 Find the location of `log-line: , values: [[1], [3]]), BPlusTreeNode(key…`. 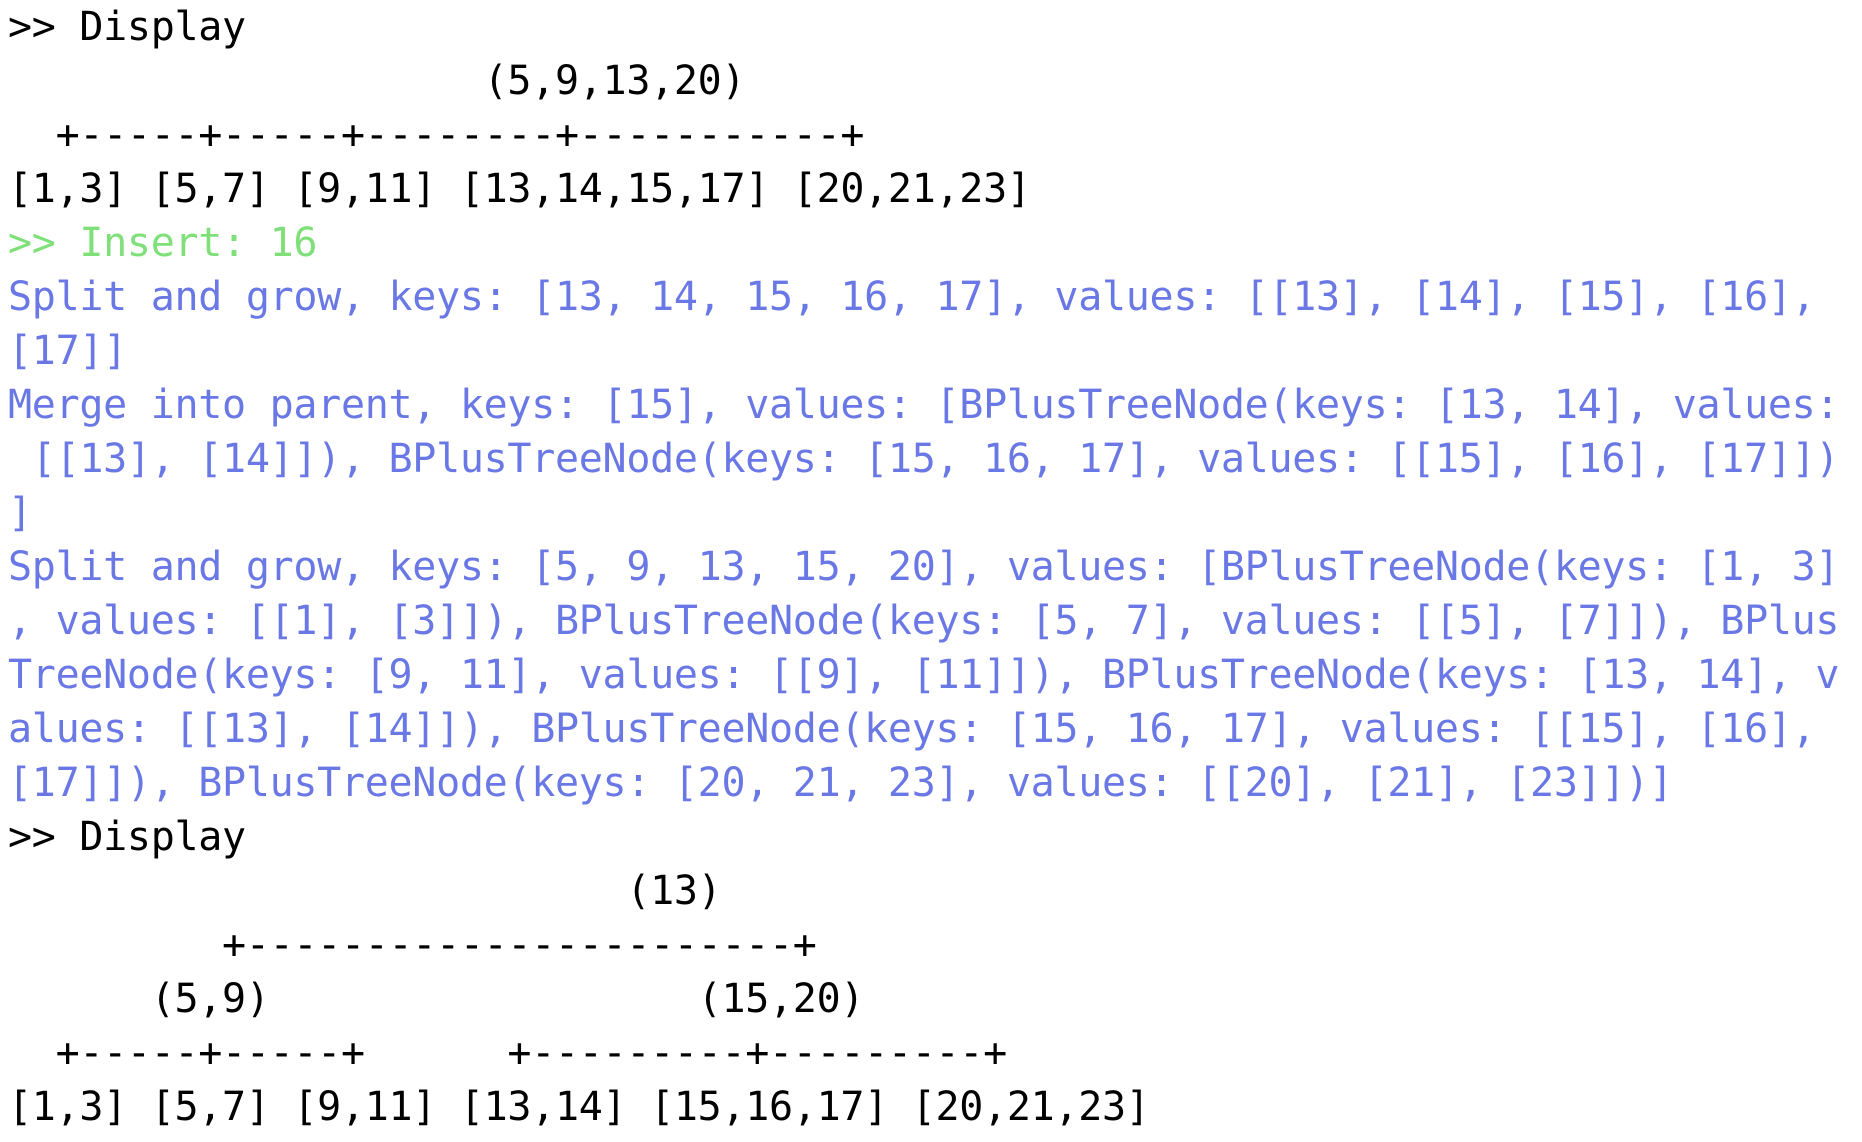

log-line: , values: [[1], [3]]), BPlusTreeNode(key… is located at coordinates (924, 621).